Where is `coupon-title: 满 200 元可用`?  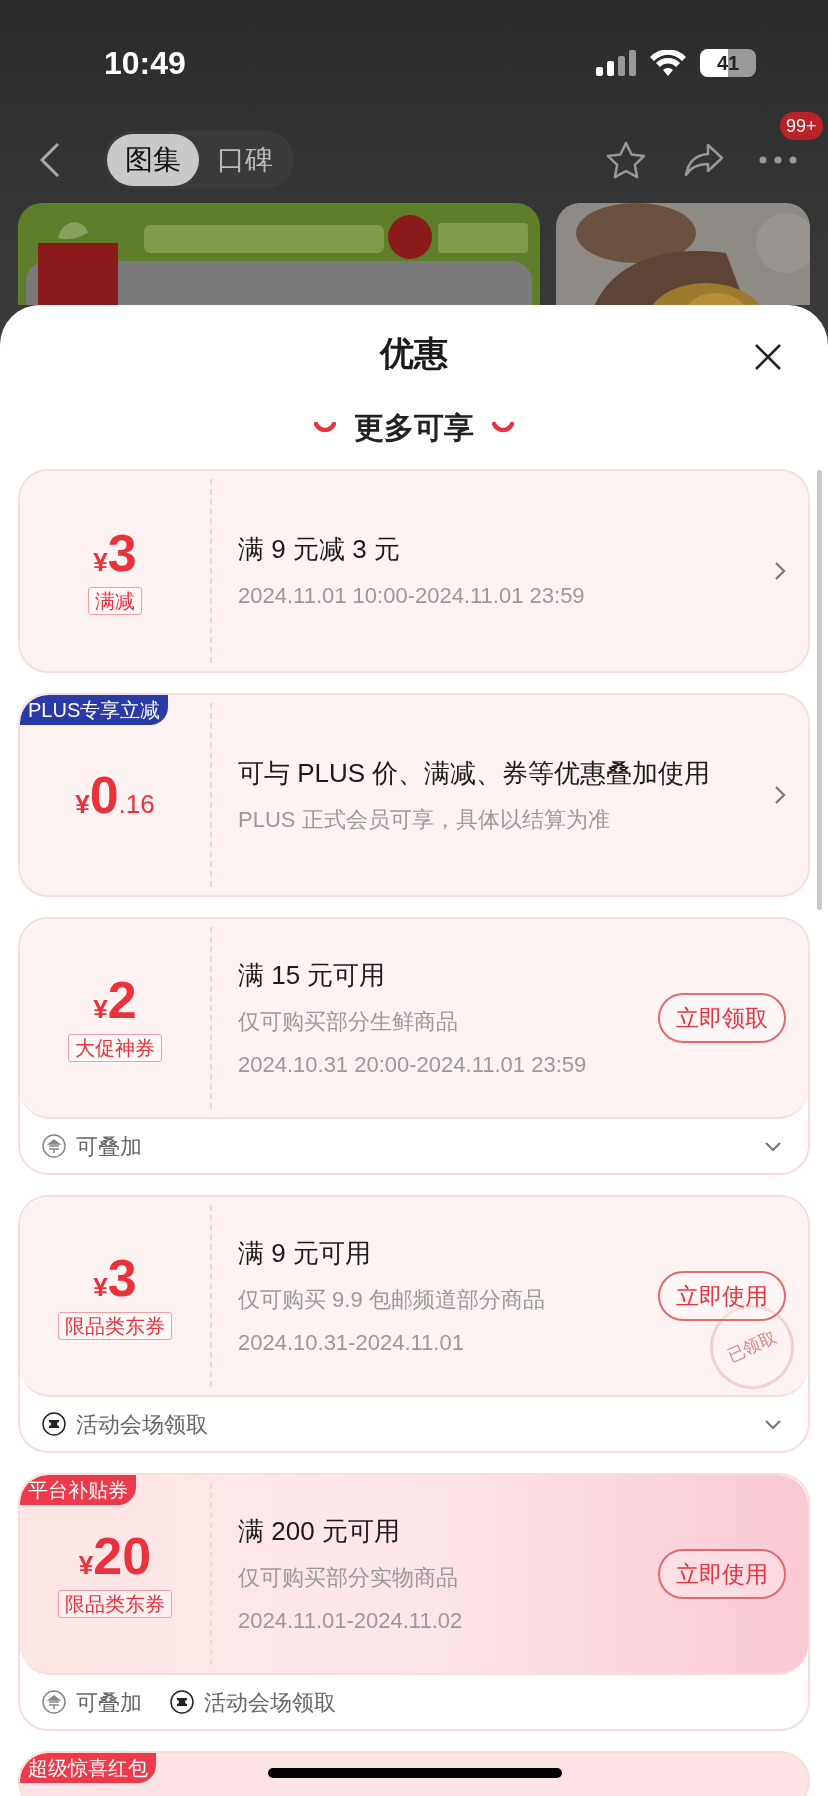
coupon-title: 满 200 元可用 is located at coordinates (319, 1531).